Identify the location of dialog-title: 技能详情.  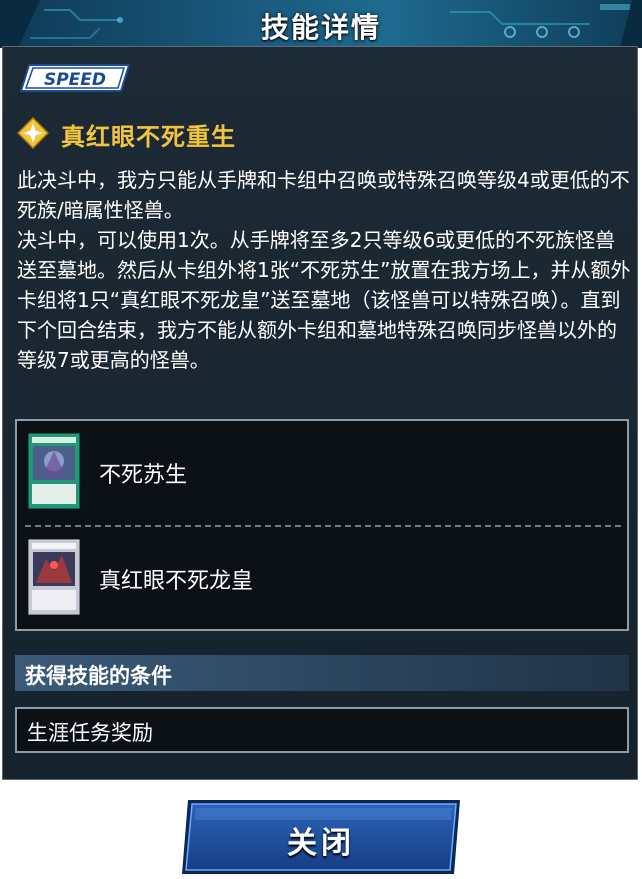
(320, 27).